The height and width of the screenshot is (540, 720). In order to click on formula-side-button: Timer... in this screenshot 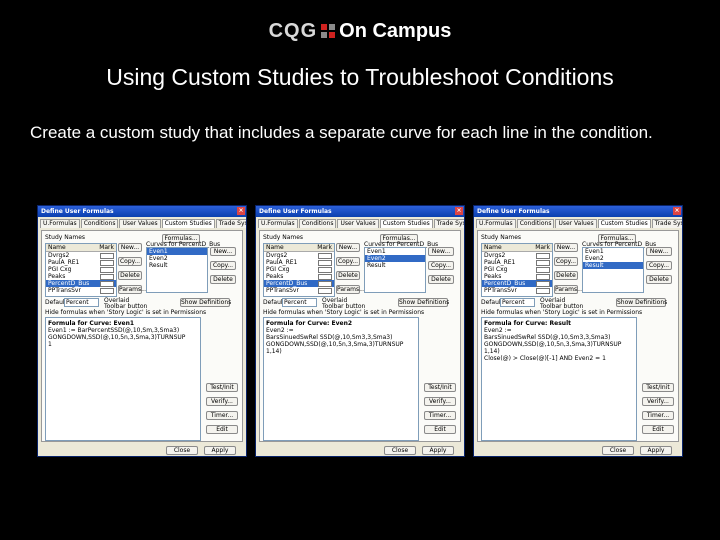, I will do `click(658, 415)`.